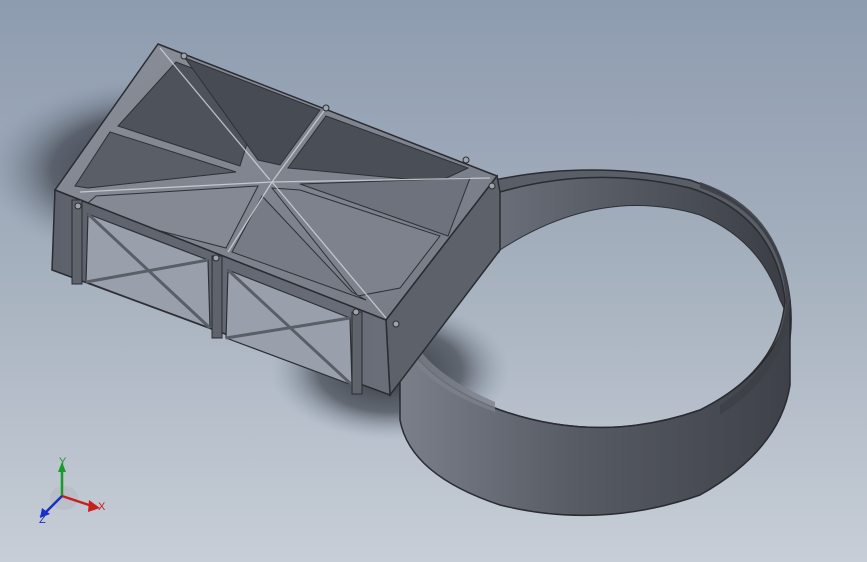  I want to click on triad-x-label: X, so click(102, 507).